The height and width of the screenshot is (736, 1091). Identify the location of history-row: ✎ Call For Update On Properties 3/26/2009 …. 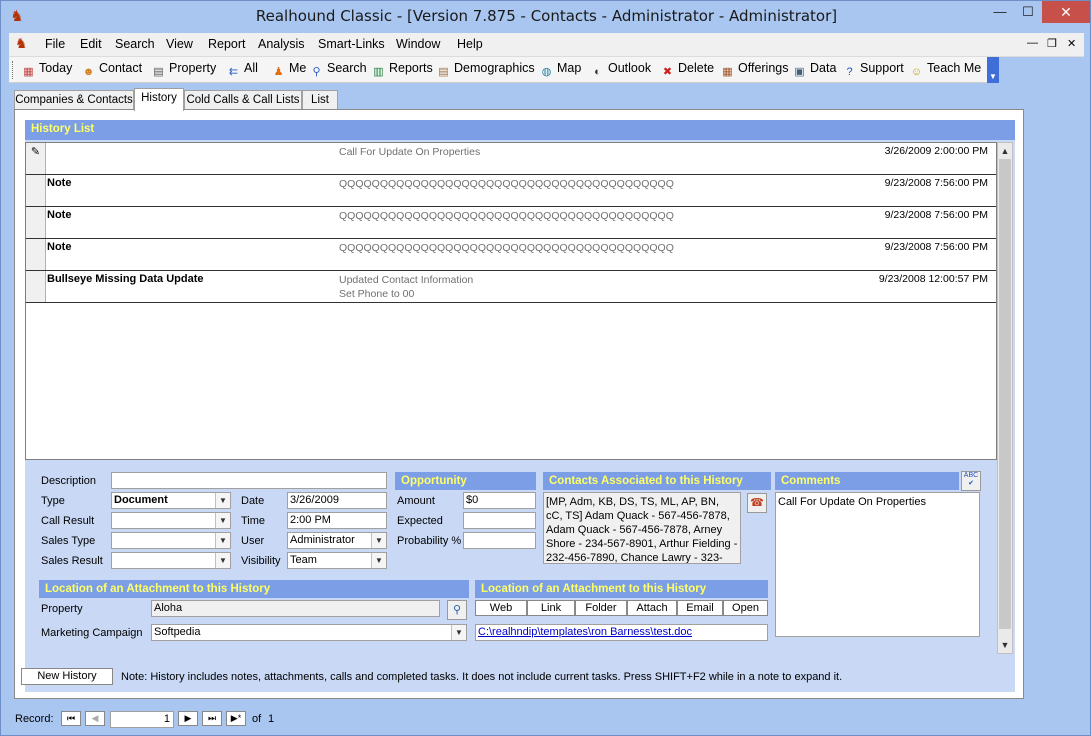
(511, 159).